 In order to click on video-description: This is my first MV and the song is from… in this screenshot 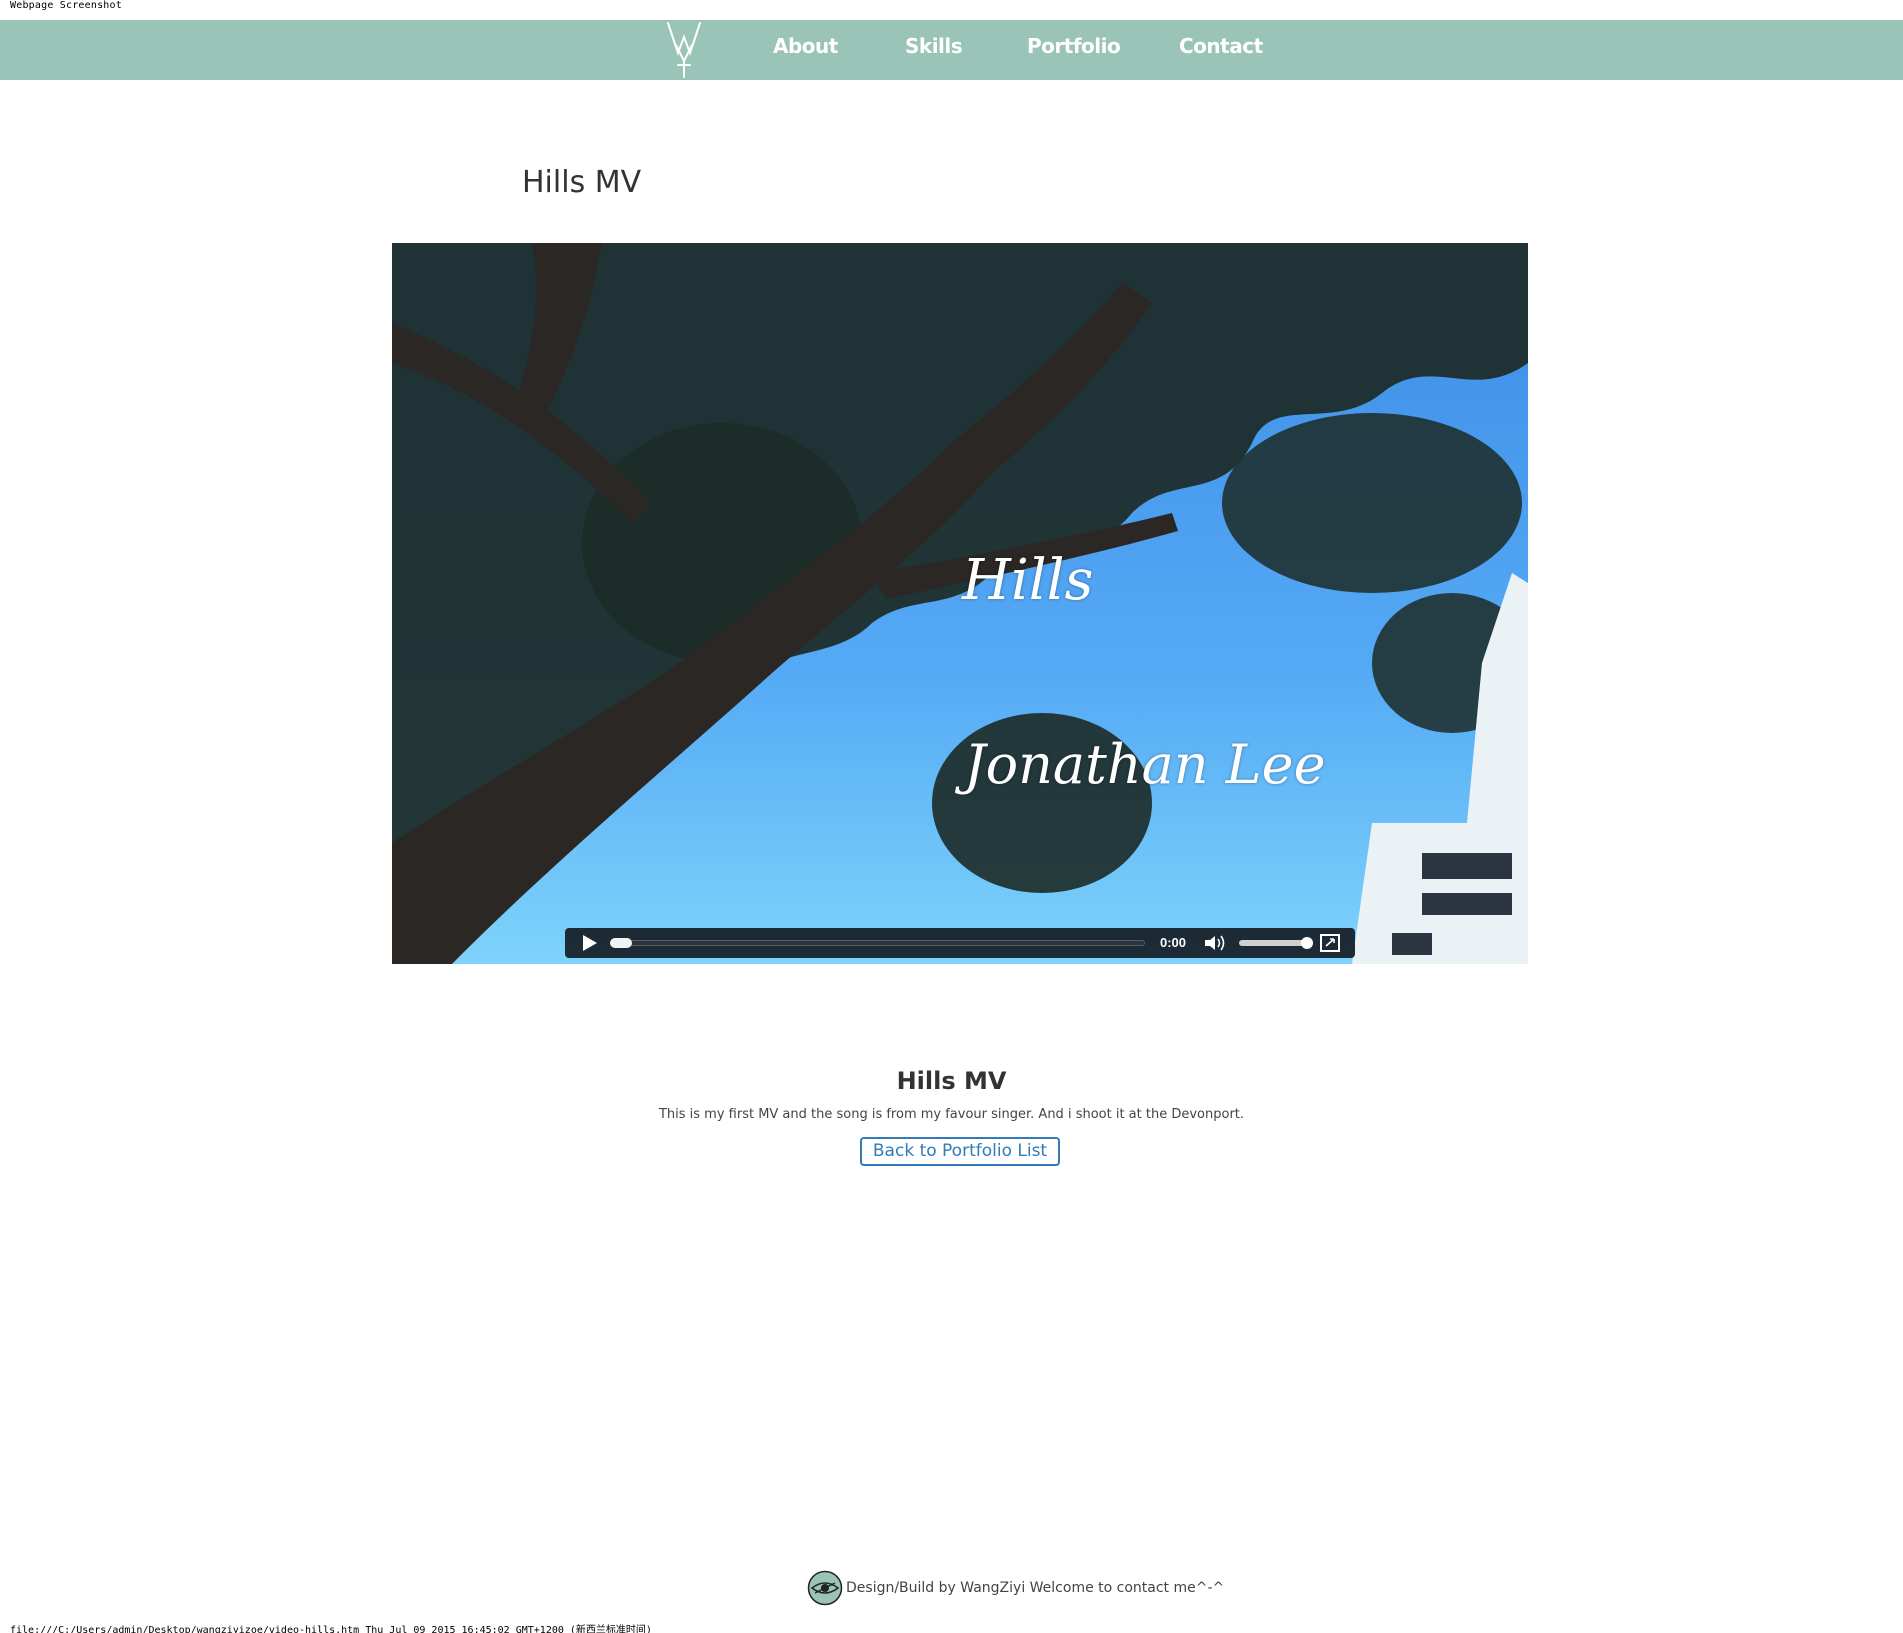, I will do `click(951, 1114)`.